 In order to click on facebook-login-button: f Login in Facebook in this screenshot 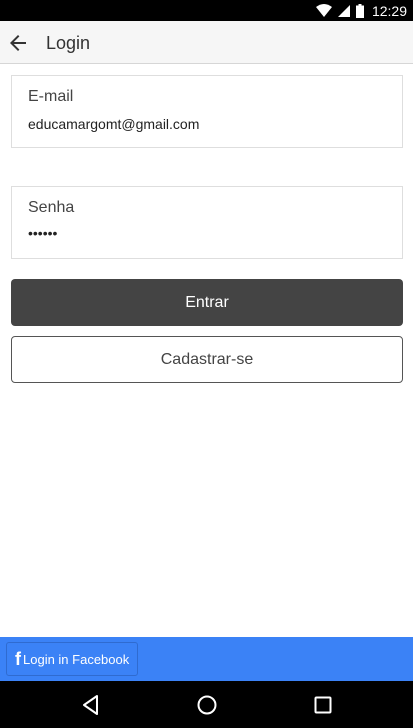, I will do `click(72, 659)`.